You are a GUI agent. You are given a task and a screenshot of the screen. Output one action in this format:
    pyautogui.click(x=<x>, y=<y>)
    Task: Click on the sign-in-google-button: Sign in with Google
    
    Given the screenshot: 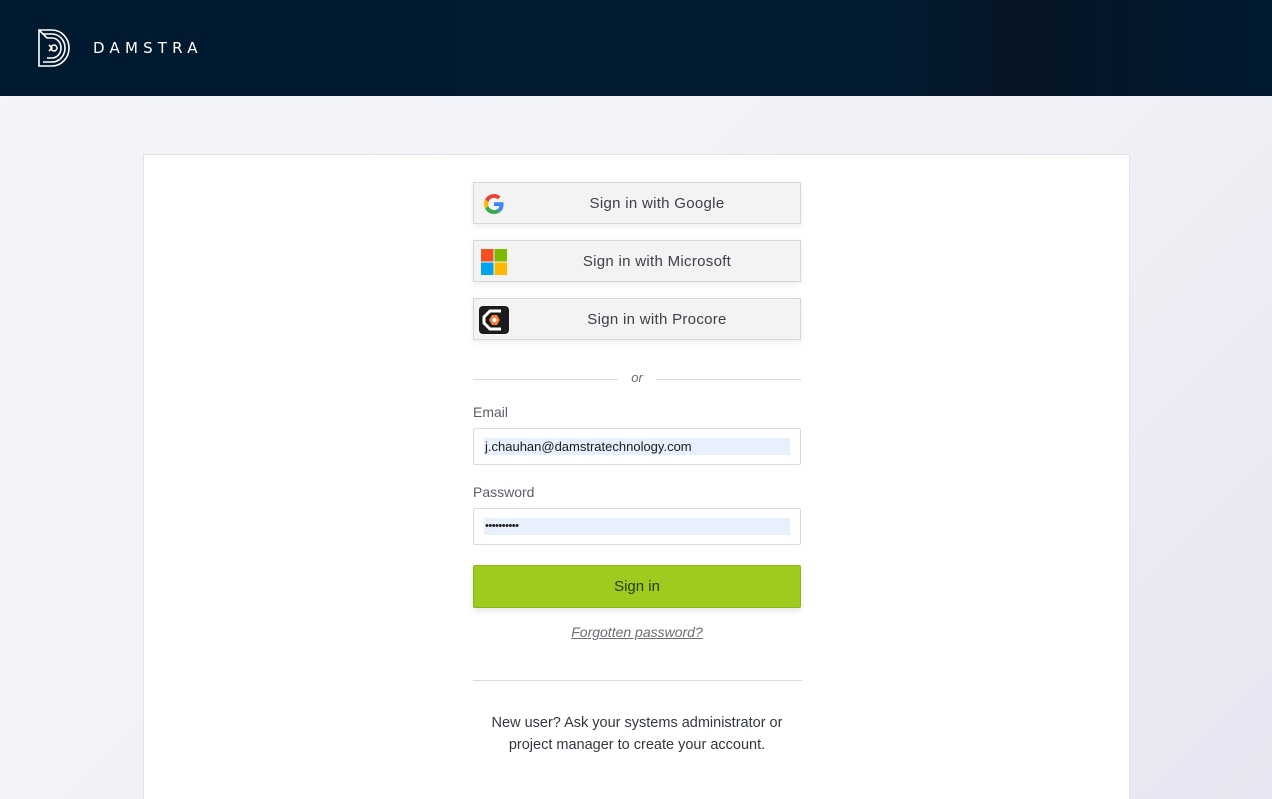 What is the action you would take?
    pyautogui.click(x=637, y=203)
    